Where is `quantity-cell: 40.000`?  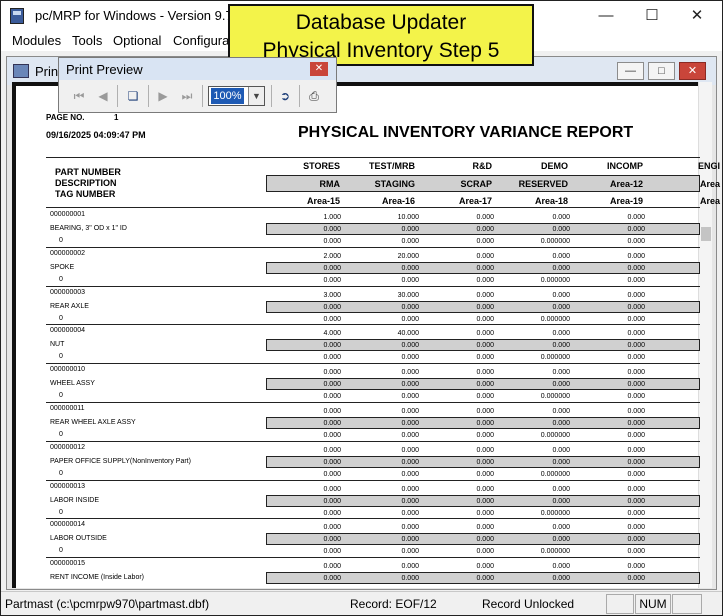 quantity-cell: 40.000 is located at coordinates (408, 334).